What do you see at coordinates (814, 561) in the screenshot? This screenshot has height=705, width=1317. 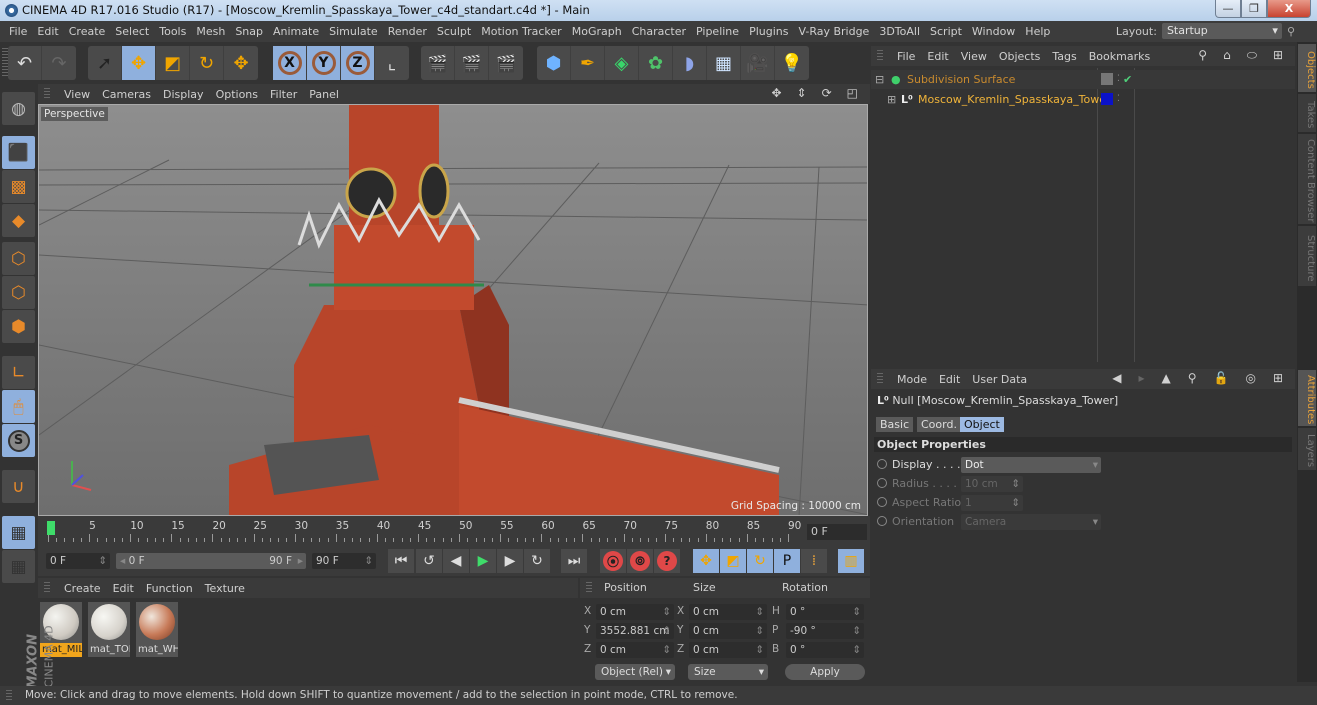 I see `key-pla-button: ⁞` at bounding box center [814, 561].